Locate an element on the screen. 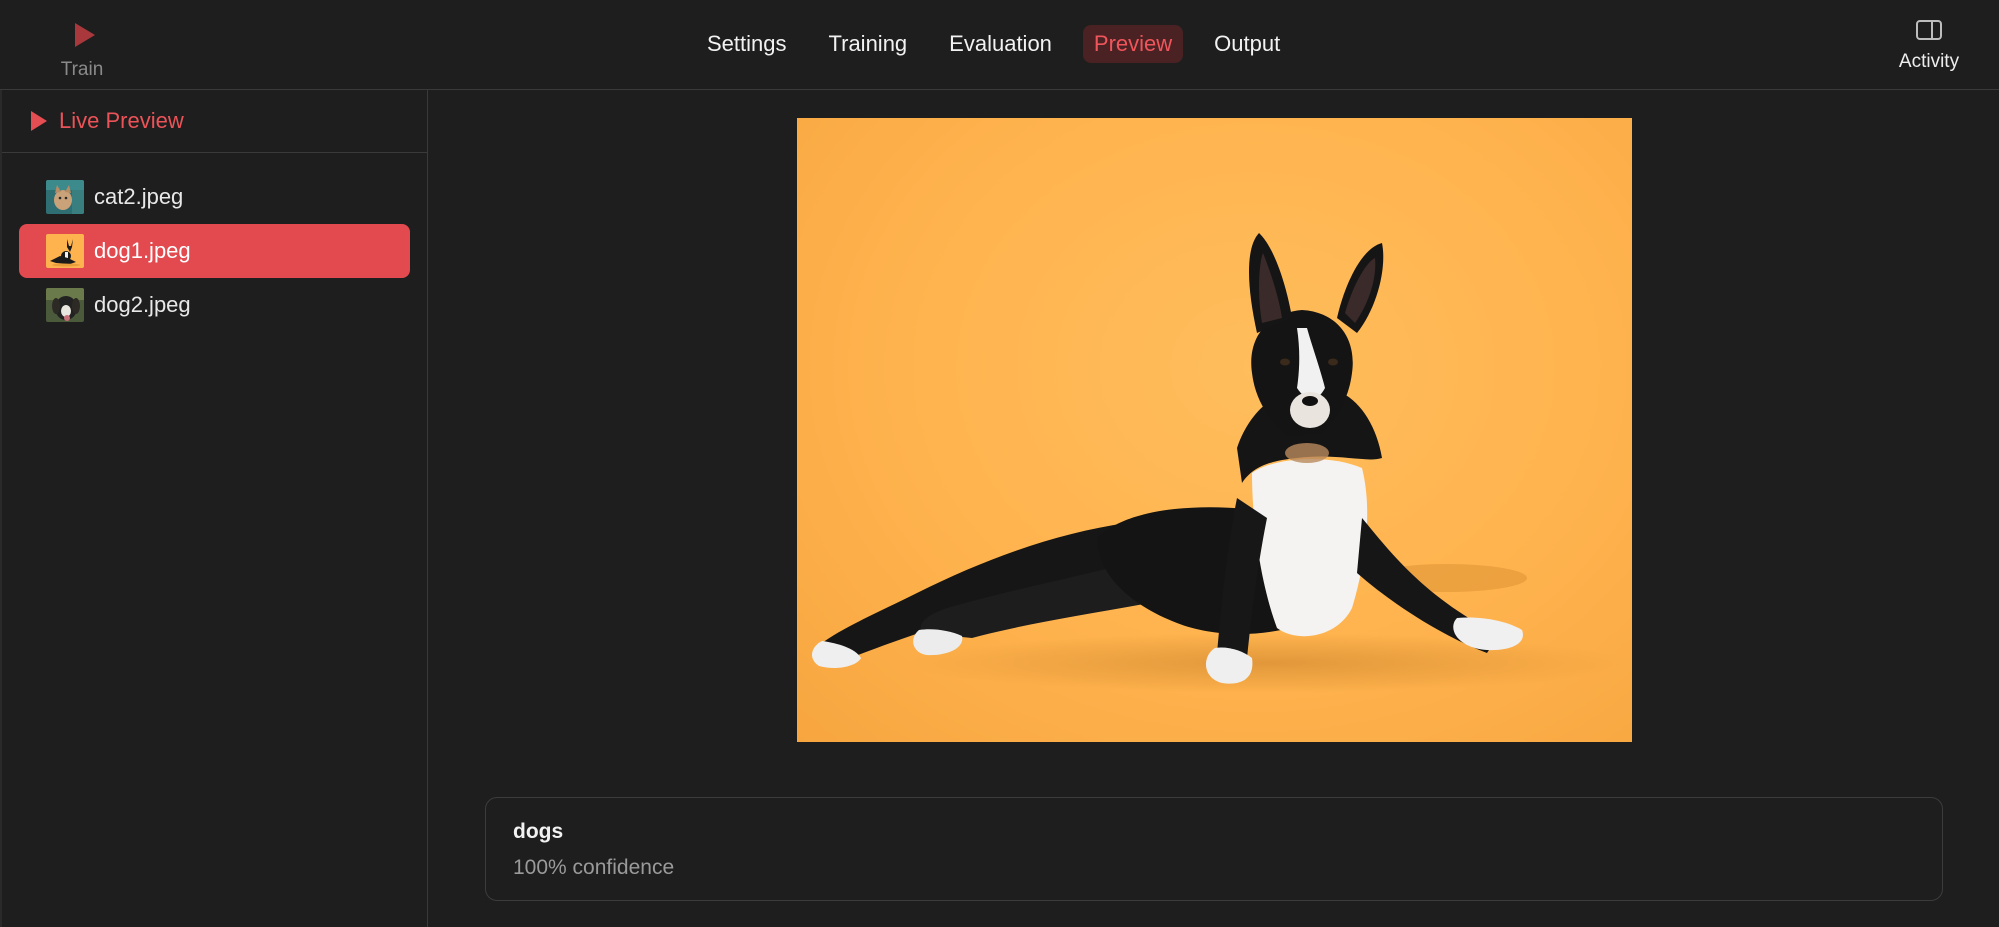  file-name: dog1.jpeg is located at coordinates (142, 250).